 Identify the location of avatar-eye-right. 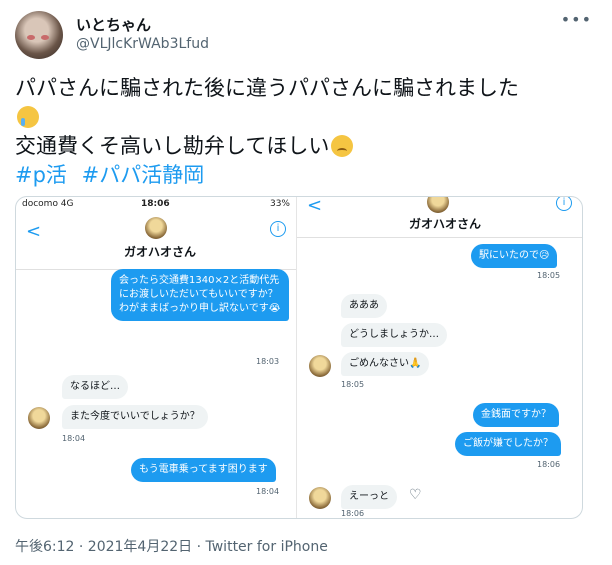
(45, 37).